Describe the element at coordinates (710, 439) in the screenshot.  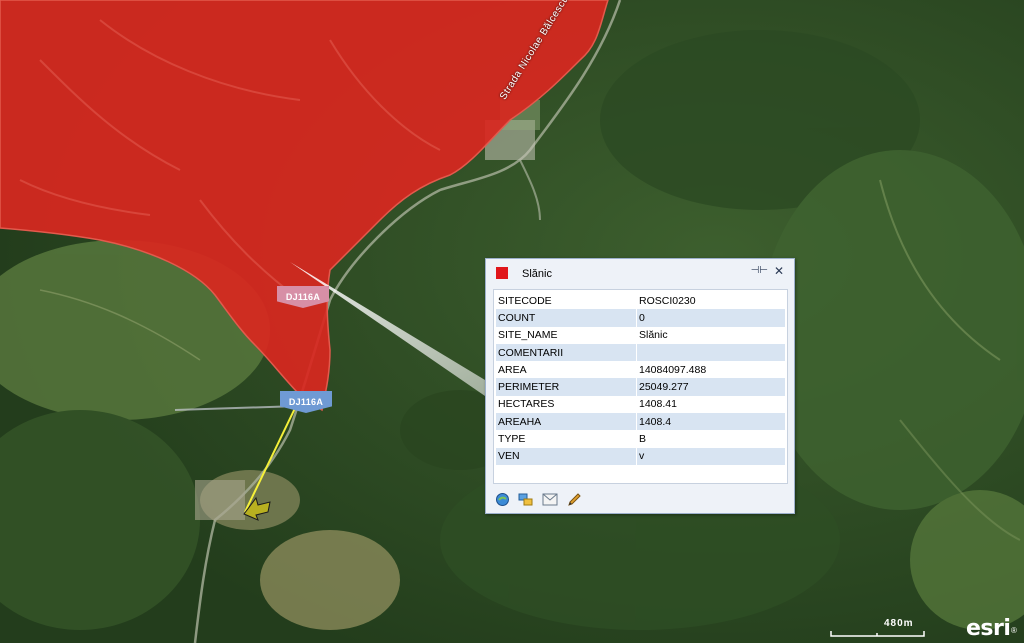
I see `attribute-value: B` at that location.